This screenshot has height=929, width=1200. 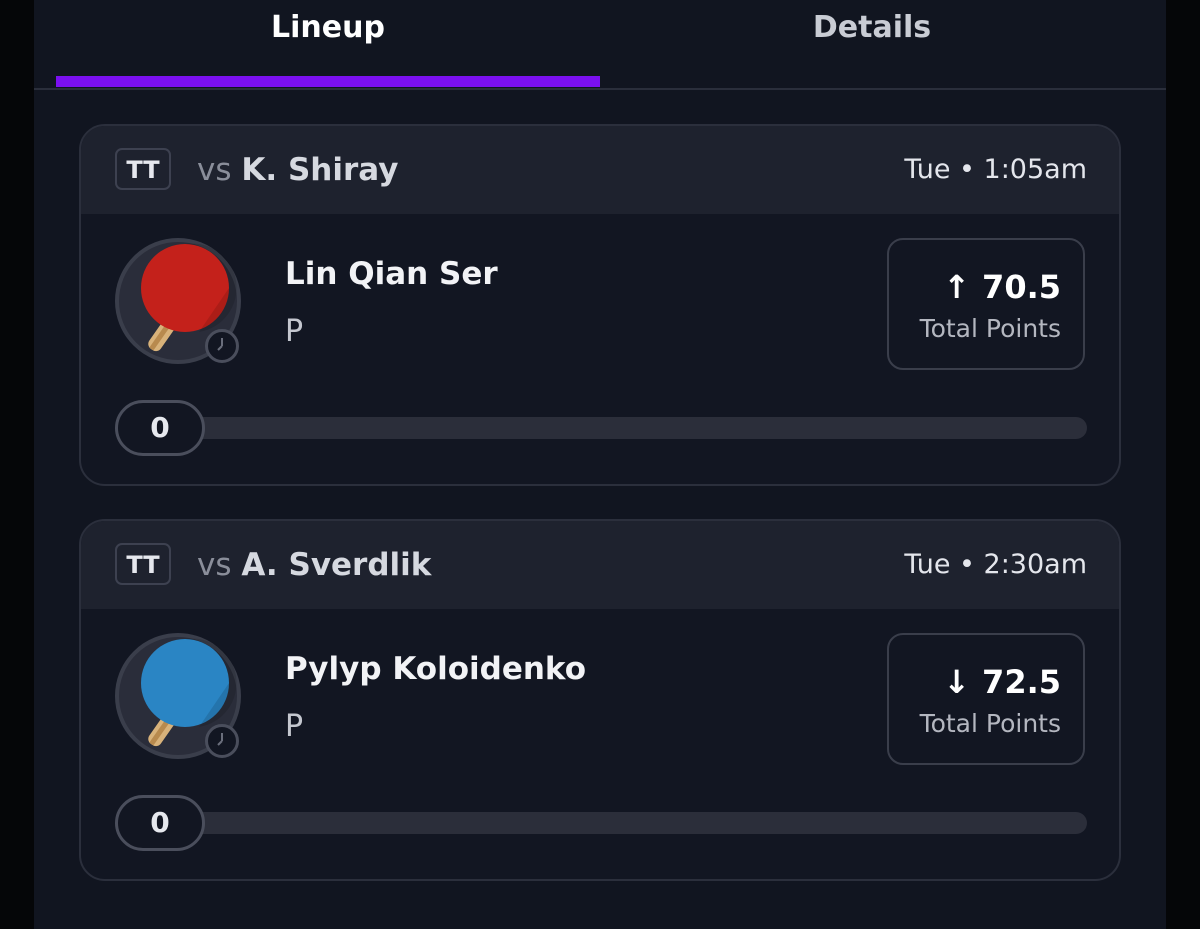 What do you see at coordinates (600, 565) in the screenshot?
I see `card-header: TT vs A. Sverdlik Tue • 2:30am` at bounding box center [600, 565].